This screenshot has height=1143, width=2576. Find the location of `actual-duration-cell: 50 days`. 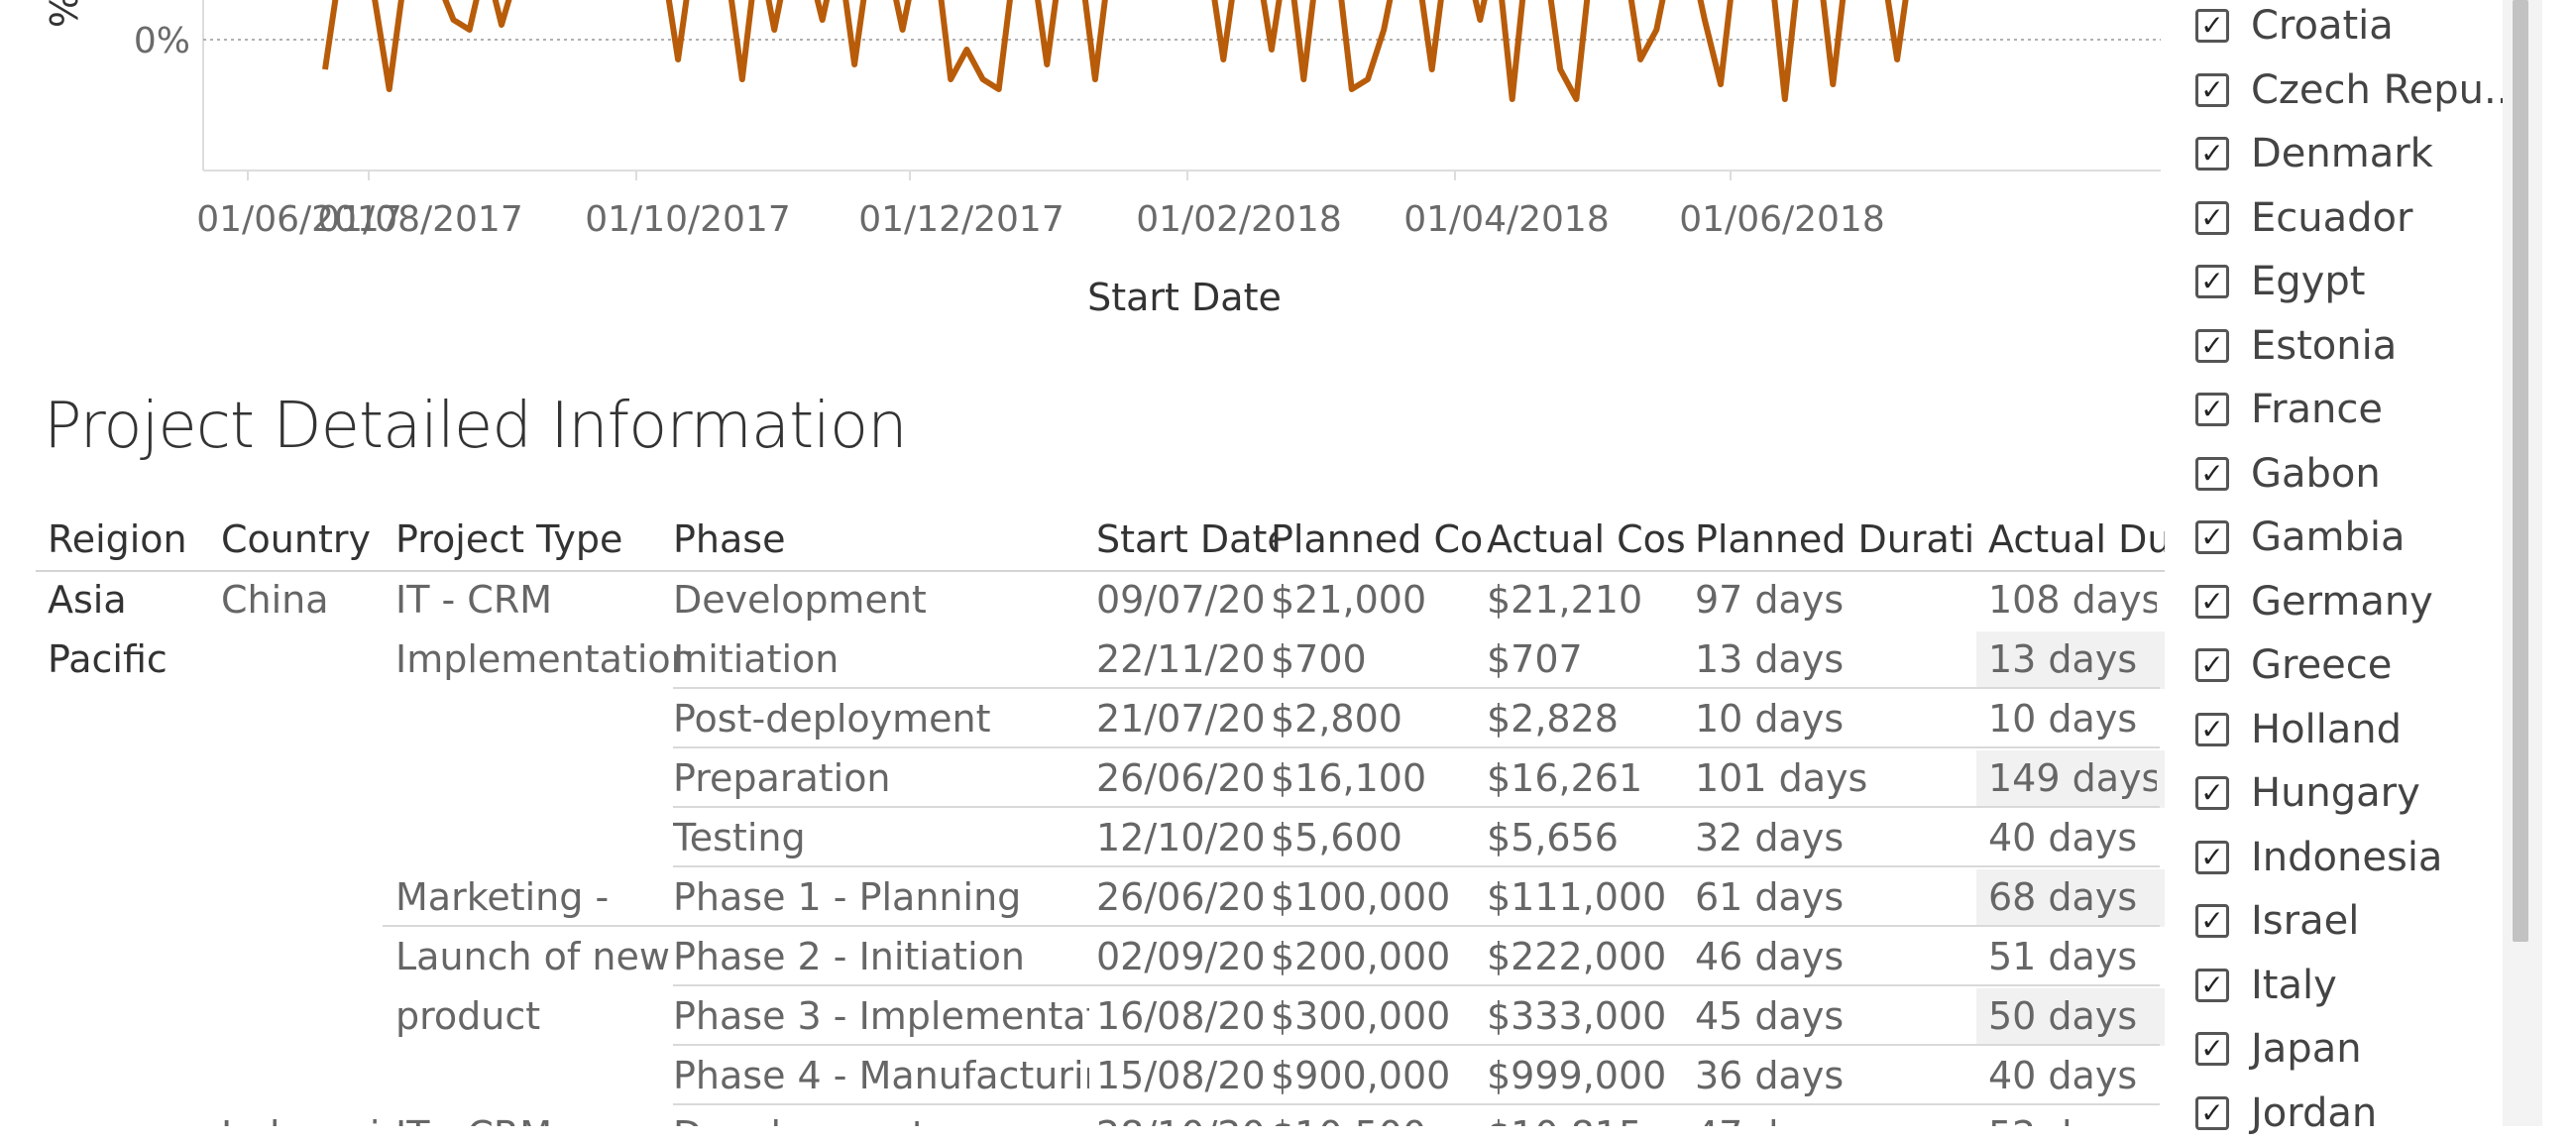

actual-duration-cell: 50 days is located at coordinates (2063, 1016).